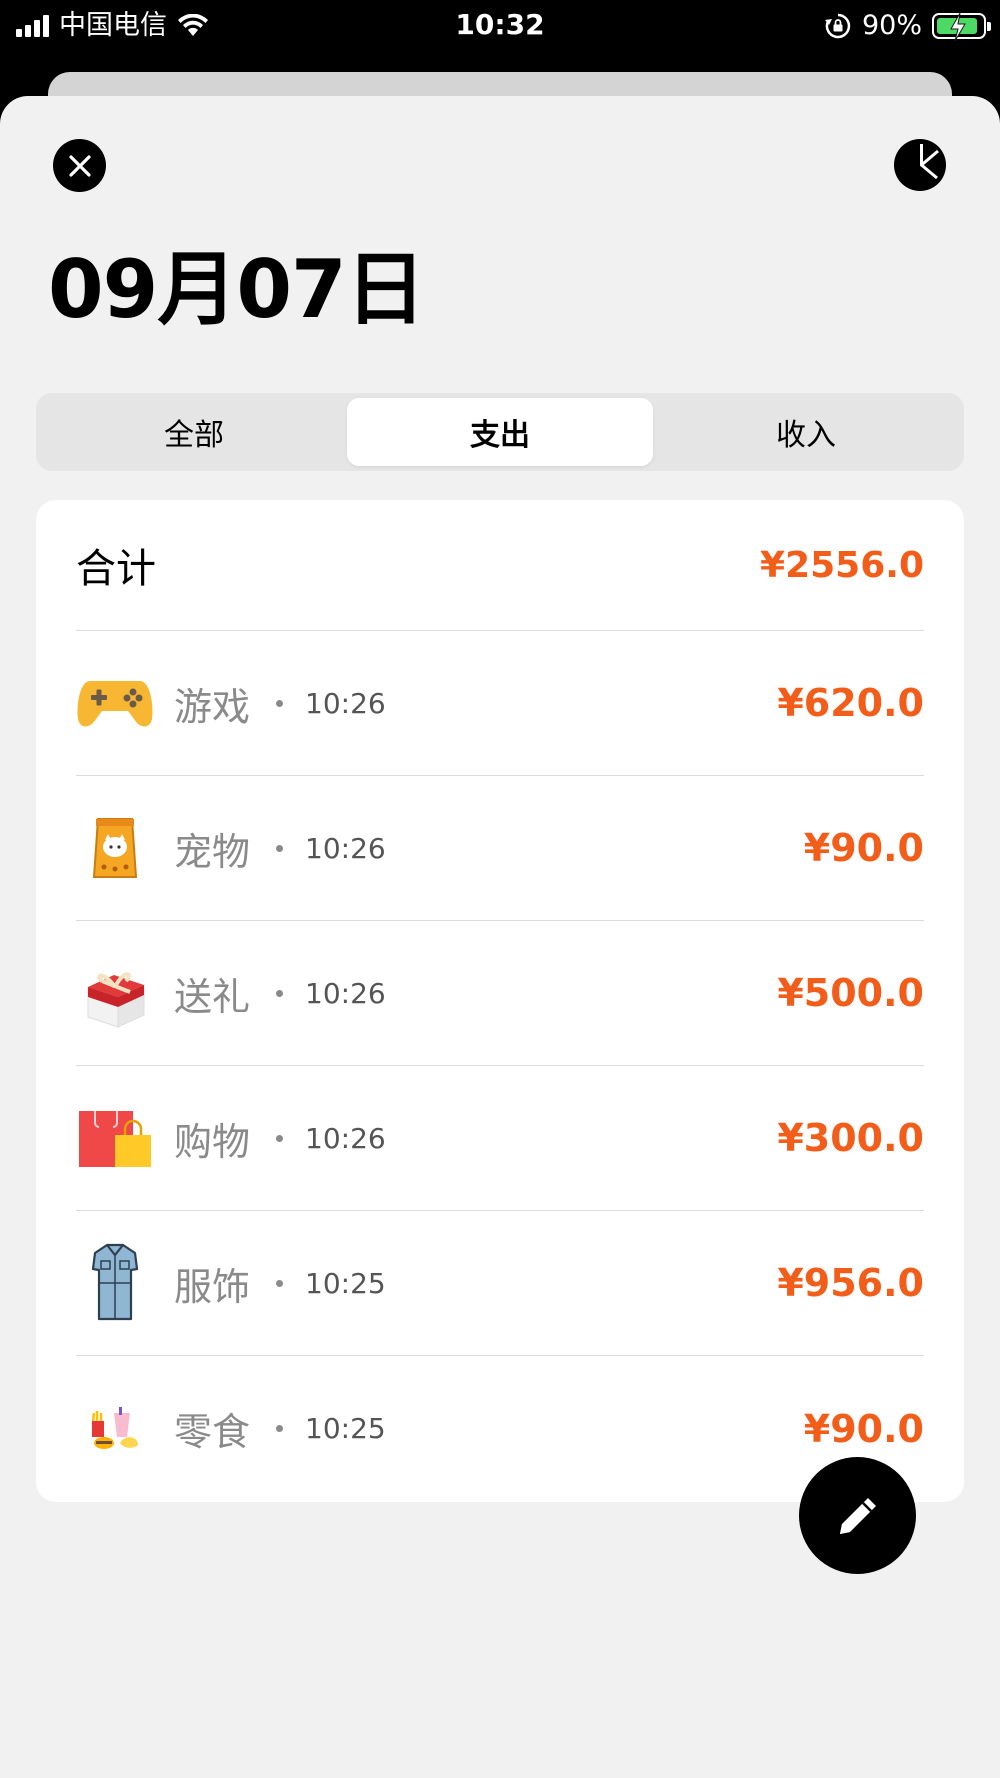 This screenshot has width=1000, height=1778. I want to click on statistics-button, so click(920, 165).